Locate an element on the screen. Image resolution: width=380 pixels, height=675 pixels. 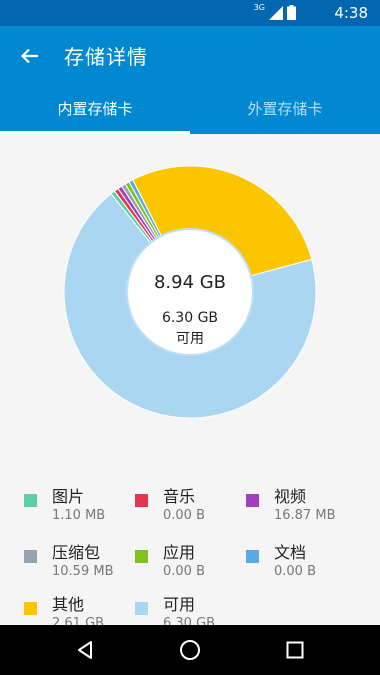
arrow-left-icon is located at coordinates (29, 56).